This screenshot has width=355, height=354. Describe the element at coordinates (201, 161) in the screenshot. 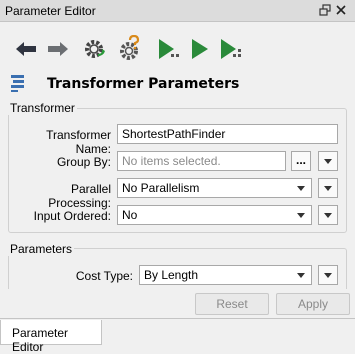

I see `group-by-field: No items selected.` at that location.